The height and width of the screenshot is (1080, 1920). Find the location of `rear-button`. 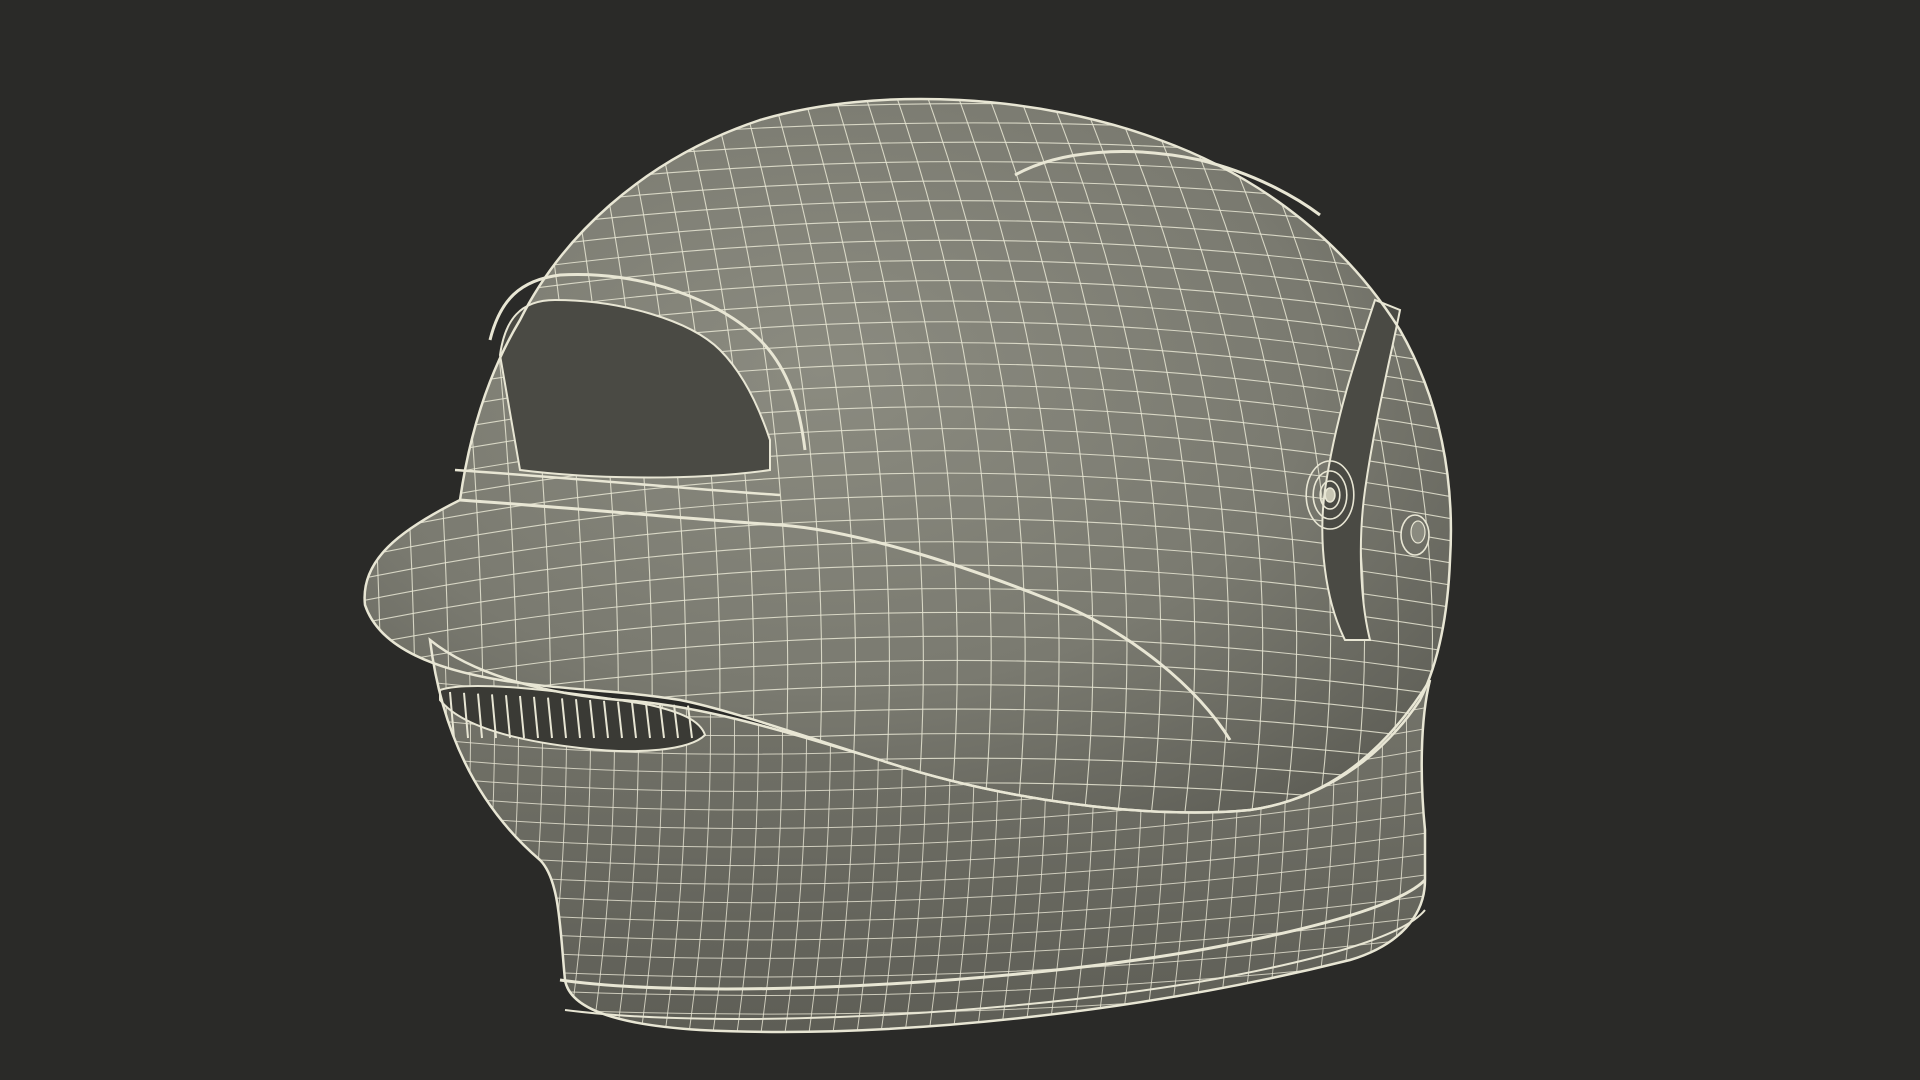

rear-button is located at coordinates (1415, 535).